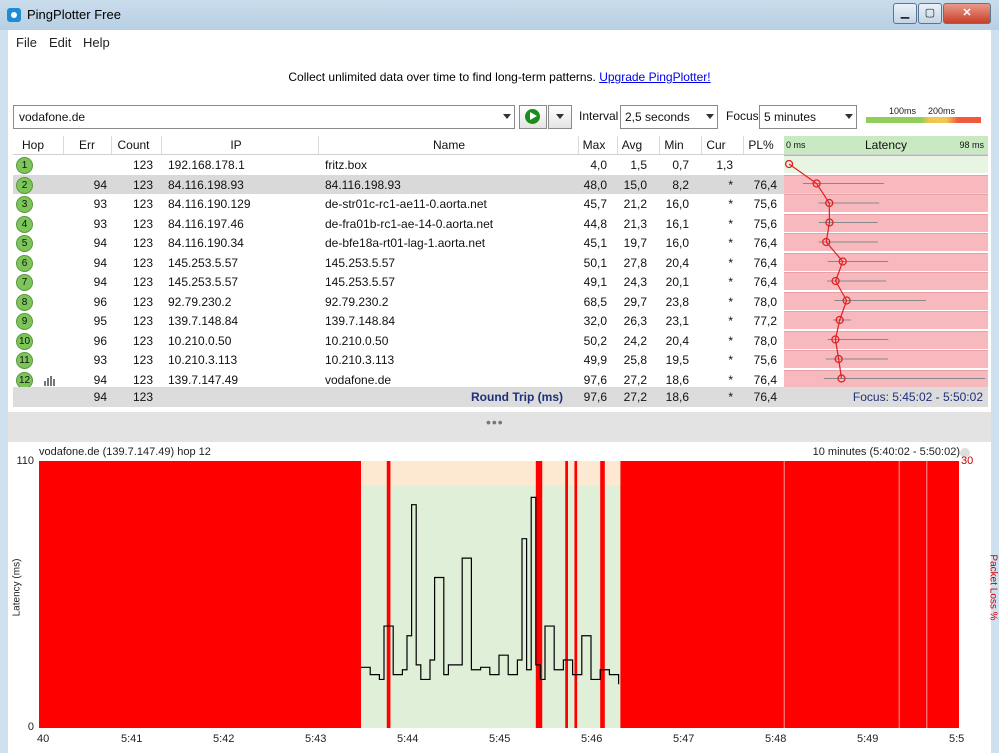 Image resolution: width=999 pixels, height=753 pixels. What do you see at coordinates (132, 739) in the screenshot?
I see `x-tick-label: 5:41` at bounding box center [132, 739].